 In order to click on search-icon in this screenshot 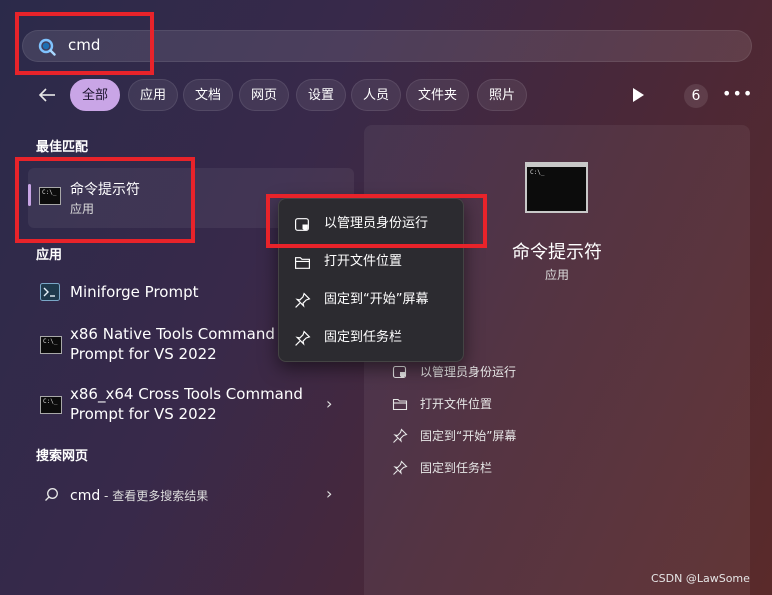, I will do `click(51, 494)`.